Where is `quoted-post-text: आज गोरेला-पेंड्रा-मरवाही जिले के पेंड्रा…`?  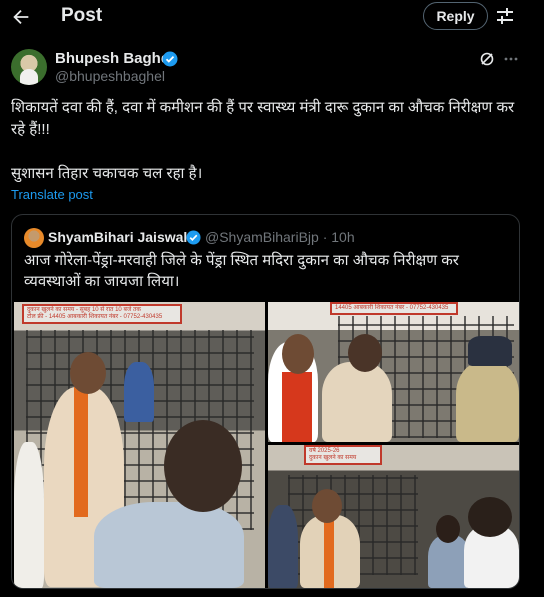
quoted-post-text: आज गोरेला-पेंड्रा-मरवाही जिले के पेंड्रा… is located at coordinates (241, 271).